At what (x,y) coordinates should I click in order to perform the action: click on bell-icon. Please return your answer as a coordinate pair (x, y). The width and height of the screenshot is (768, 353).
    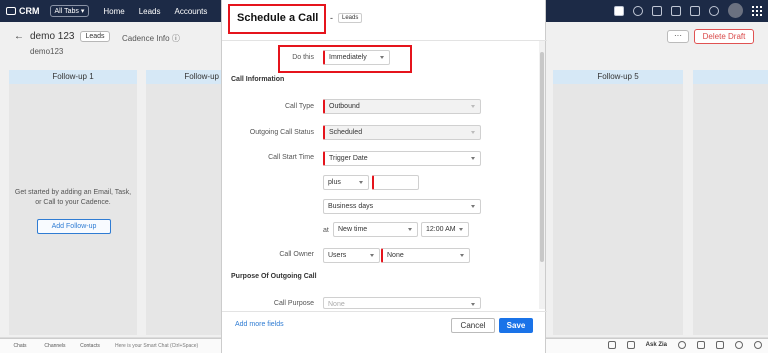
    Looking at the image, I should click on (657, 10).